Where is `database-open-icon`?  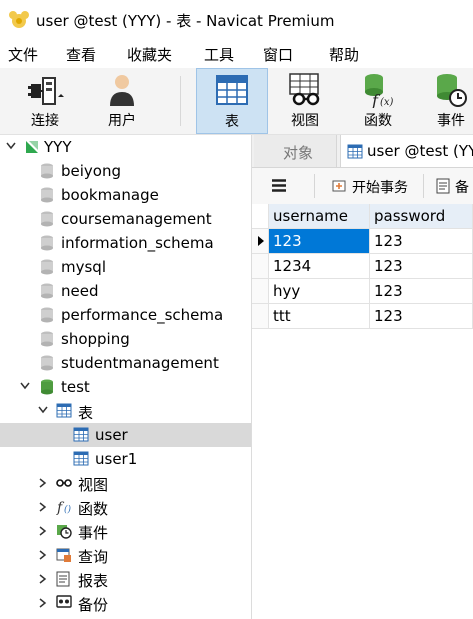 database-open-icon is located at coordinates (47, 387).